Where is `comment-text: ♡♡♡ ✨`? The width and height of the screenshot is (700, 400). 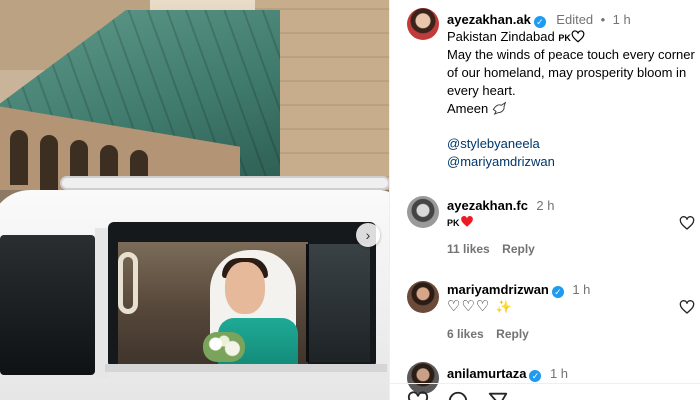
comment-text: ♡♡♡ ✨ is located at coordinates (480, 306).